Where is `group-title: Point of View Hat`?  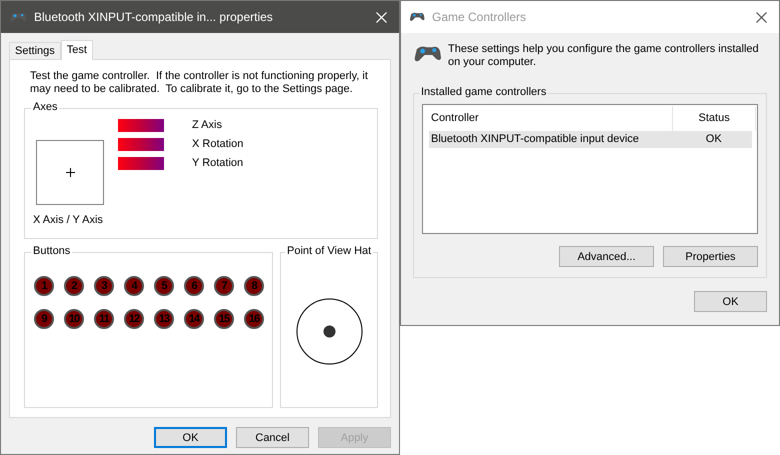 group-title: Point of View Hat is located at coordinates (329, 251).